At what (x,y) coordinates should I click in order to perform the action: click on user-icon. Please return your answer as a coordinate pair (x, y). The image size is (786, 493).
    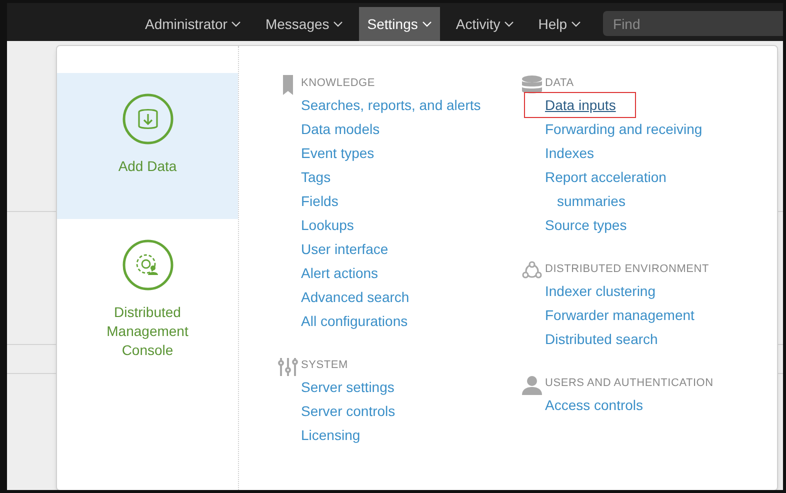
    Looking at the image, I should click on (532, 385).